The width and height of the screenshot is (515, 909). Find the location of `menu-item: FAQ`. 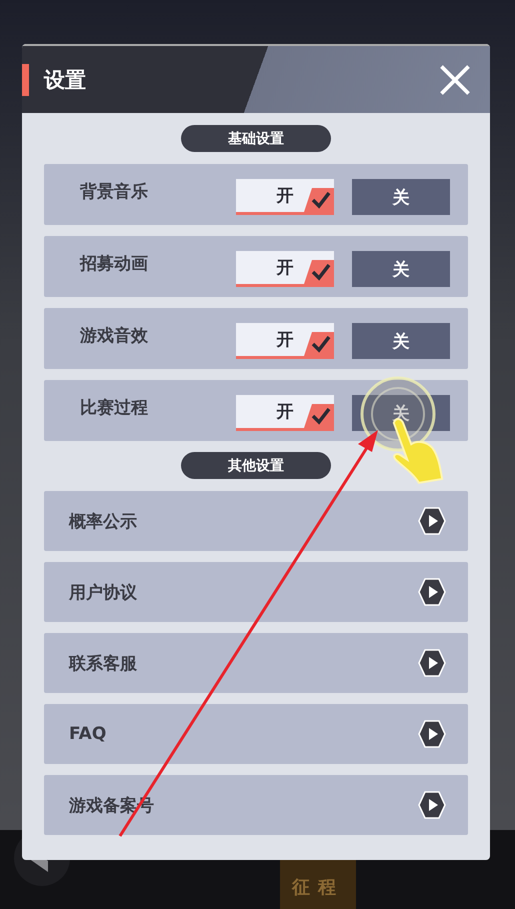

menu-item: FAQ is located at coordinates (256, 734).